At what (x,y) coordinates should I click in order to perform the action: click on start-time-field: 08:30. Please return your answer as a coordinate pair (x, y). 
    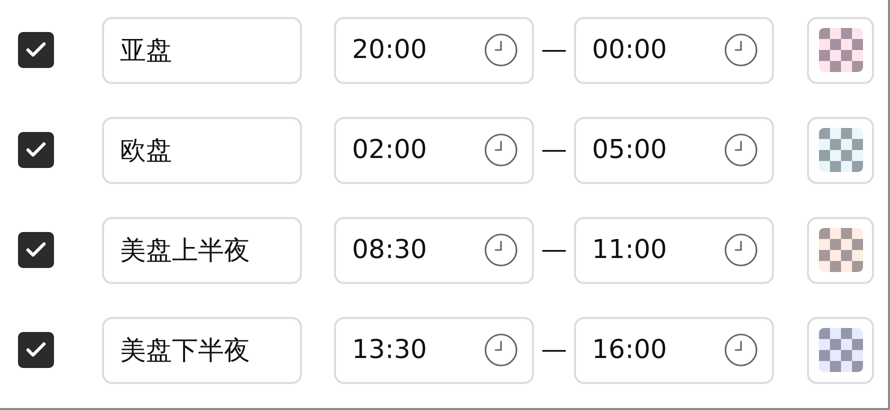
    Looking at the image, I should click on (434, 250).